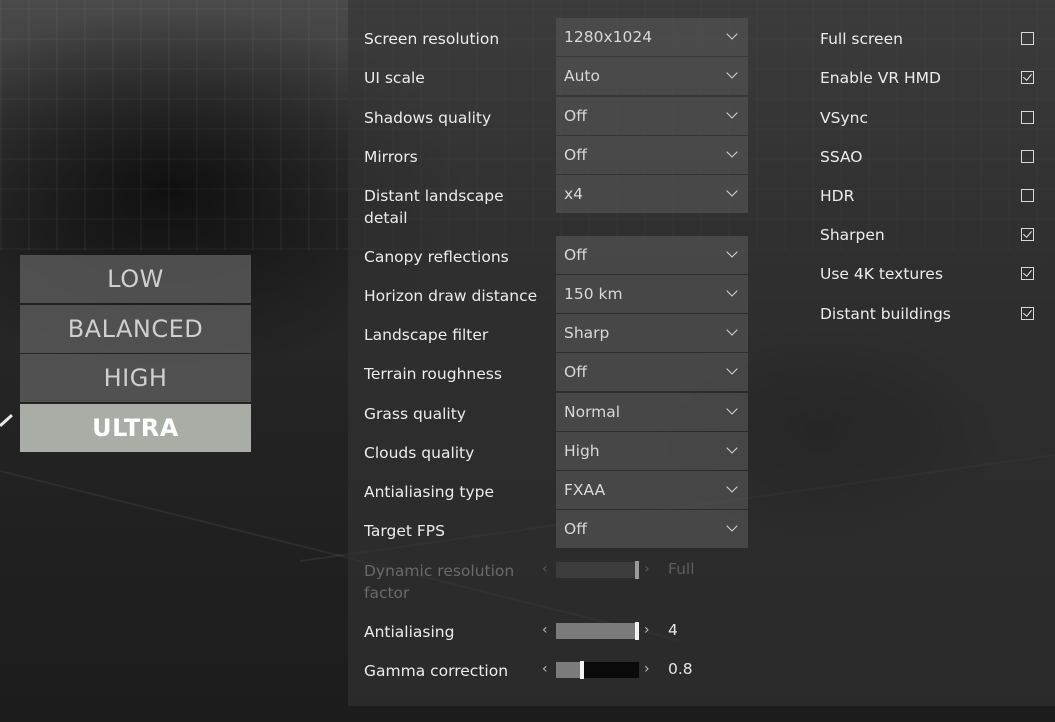 The height and width of the screenshot is (722, 1055). I want to click on setting-antialiasing-type: Antialiasing type FXAA, so click(559, 490).